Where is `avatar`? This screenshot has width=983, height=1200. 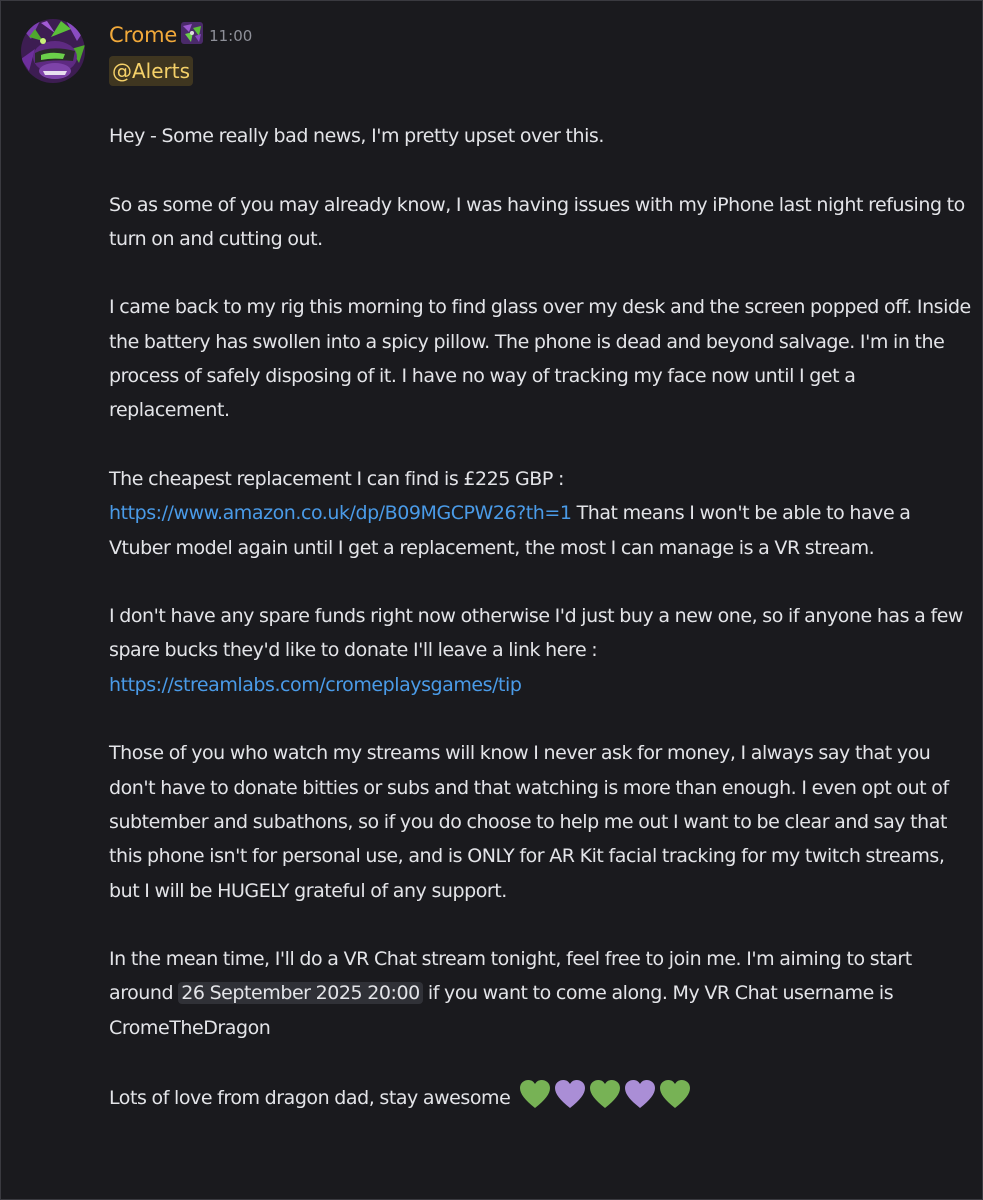
avatar is located at coordinates (53, 51).